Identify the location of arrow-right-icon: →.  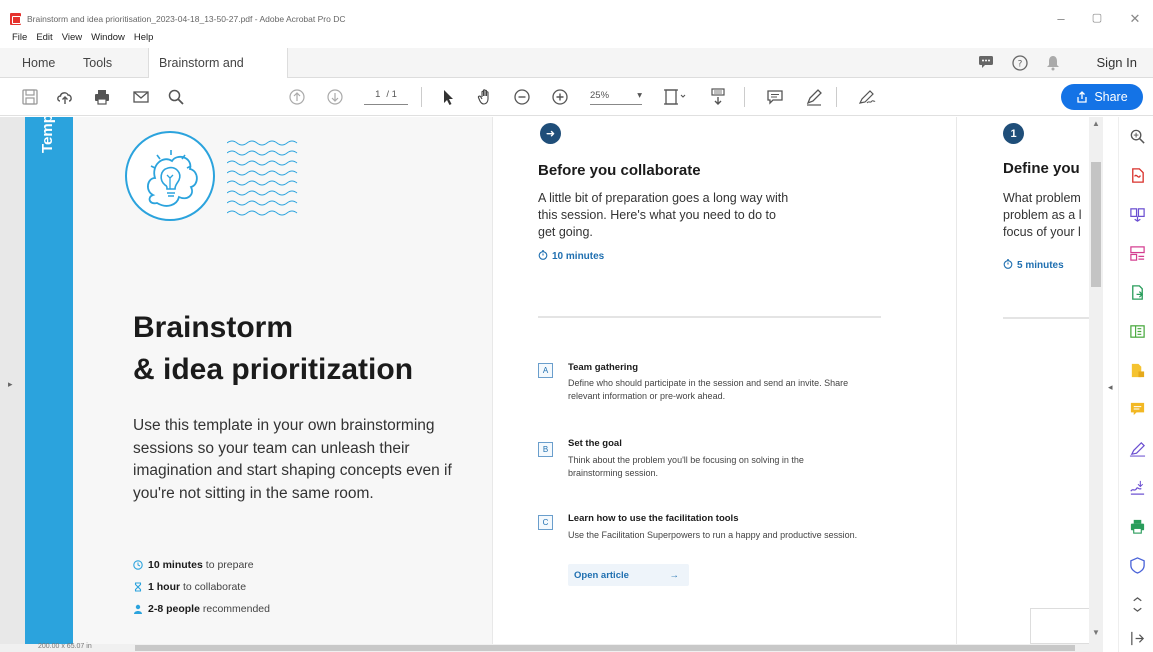
(674, 575).